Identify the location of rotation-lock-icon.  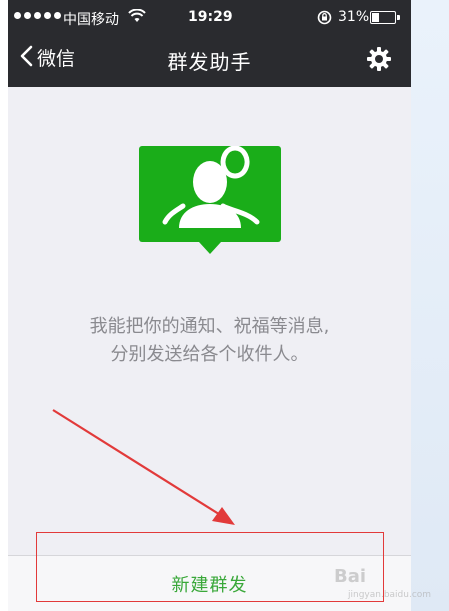
(324, 19).